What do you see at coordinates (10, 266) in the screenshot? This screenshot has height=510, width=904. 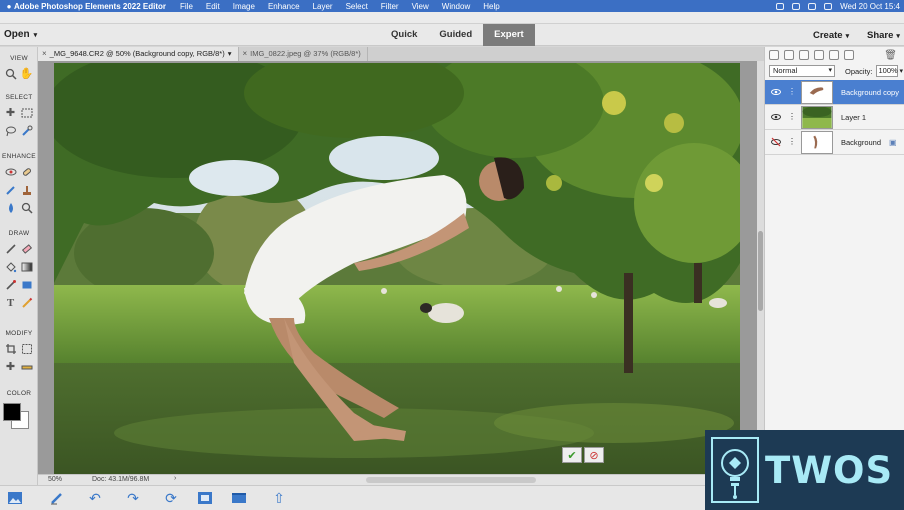 I see `paint-bucket-tool-icon` at bounding box center [10, 266].